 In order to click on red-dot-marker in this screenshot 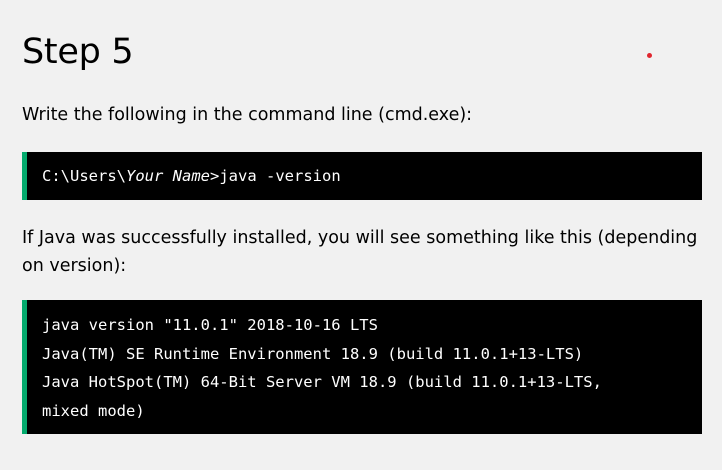, I will do `click(649, 55)`.